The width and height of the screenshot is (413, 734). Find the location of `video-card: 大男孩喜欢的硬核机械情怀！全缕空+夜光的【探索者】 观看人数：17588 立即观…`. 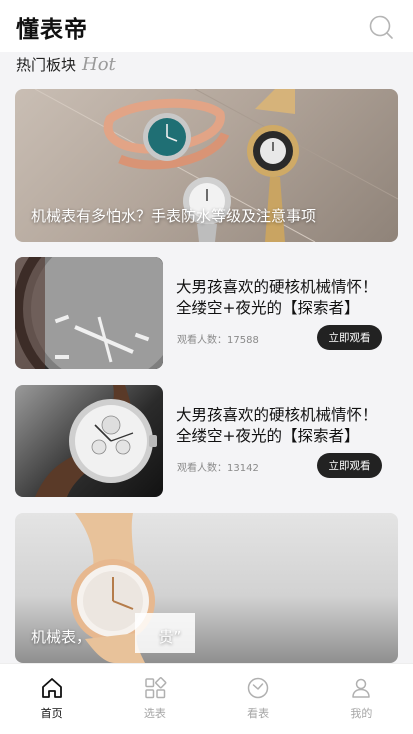

video-card: 大男孩喜欢的硬核机械情怀！全缕空+夜光的【探索者】 观看人数：17588 立即观… is located at coordinates (206, 313).